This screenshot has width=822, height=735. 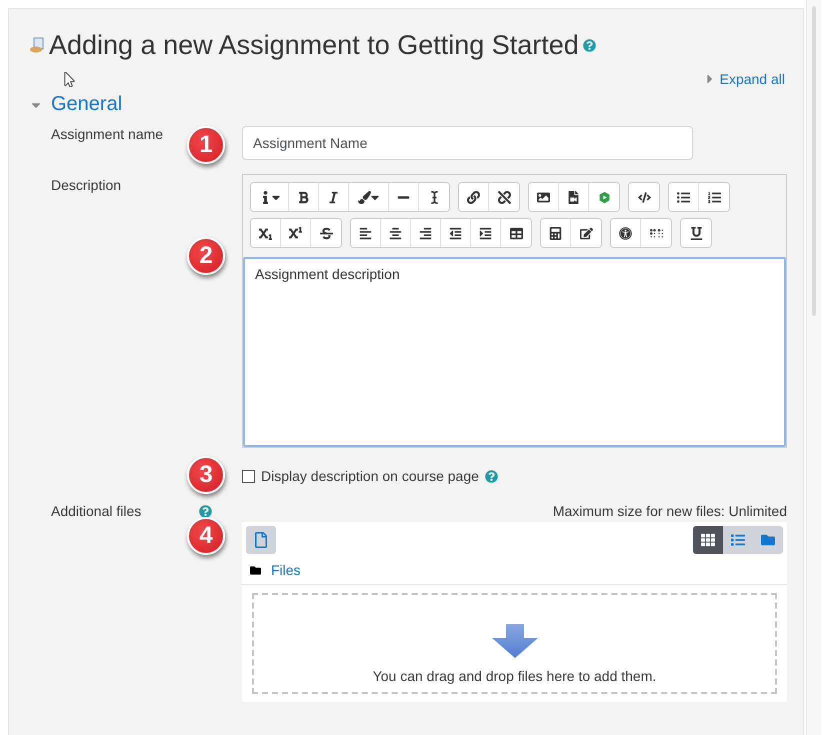 I want to click on accessibility-icon, so click(x=625, y=233).